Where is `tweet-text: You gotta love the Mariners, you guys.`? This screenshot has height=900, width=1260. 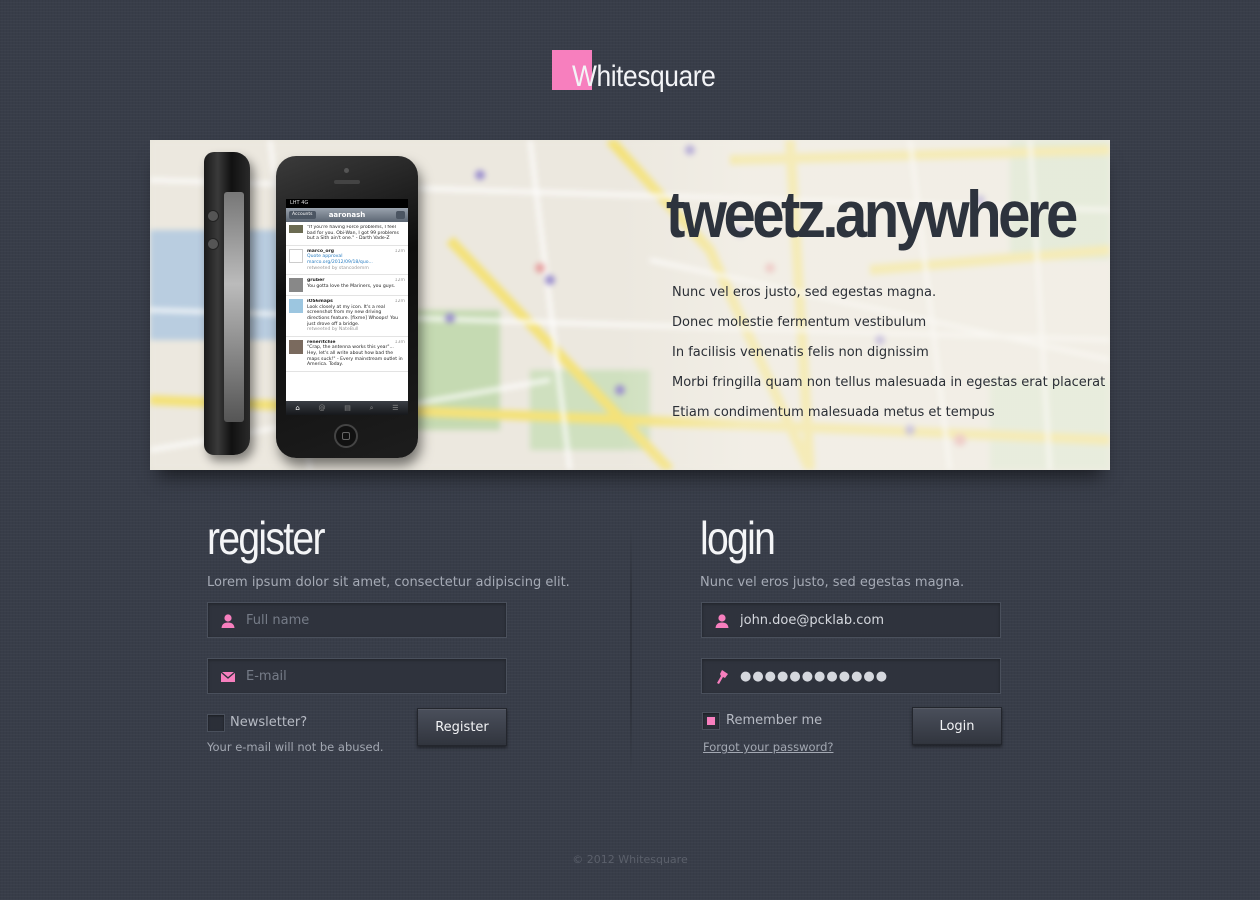
tweet-text: You gotta love the Mariners, you guys. is located at coordinates (351, 286).